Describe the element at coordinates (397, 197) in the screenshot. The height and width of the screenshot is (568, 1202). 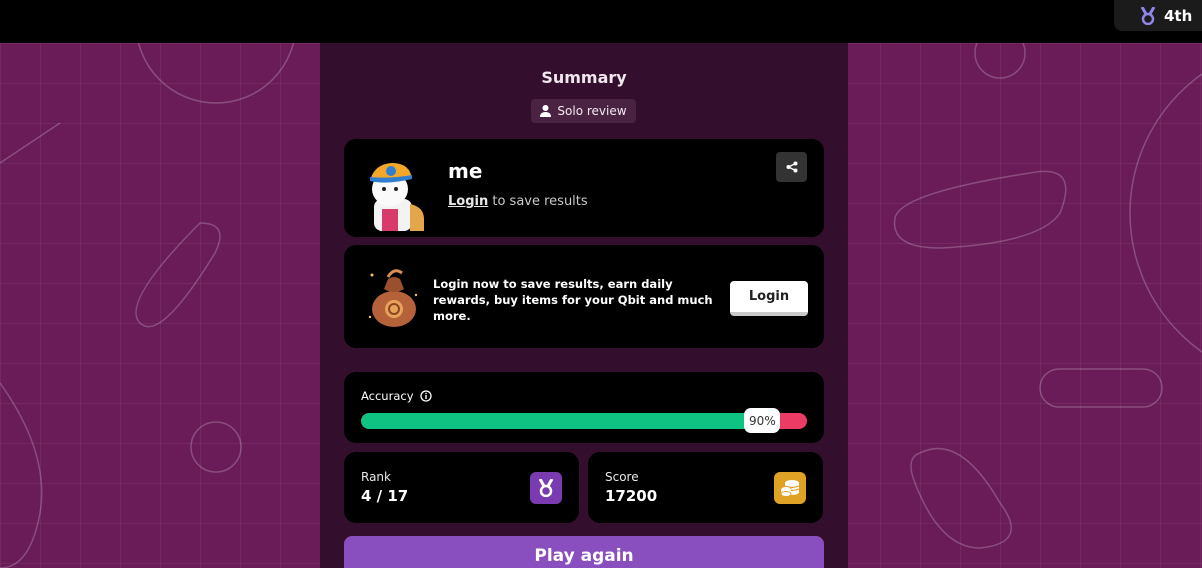
I see `avatar` at that location.